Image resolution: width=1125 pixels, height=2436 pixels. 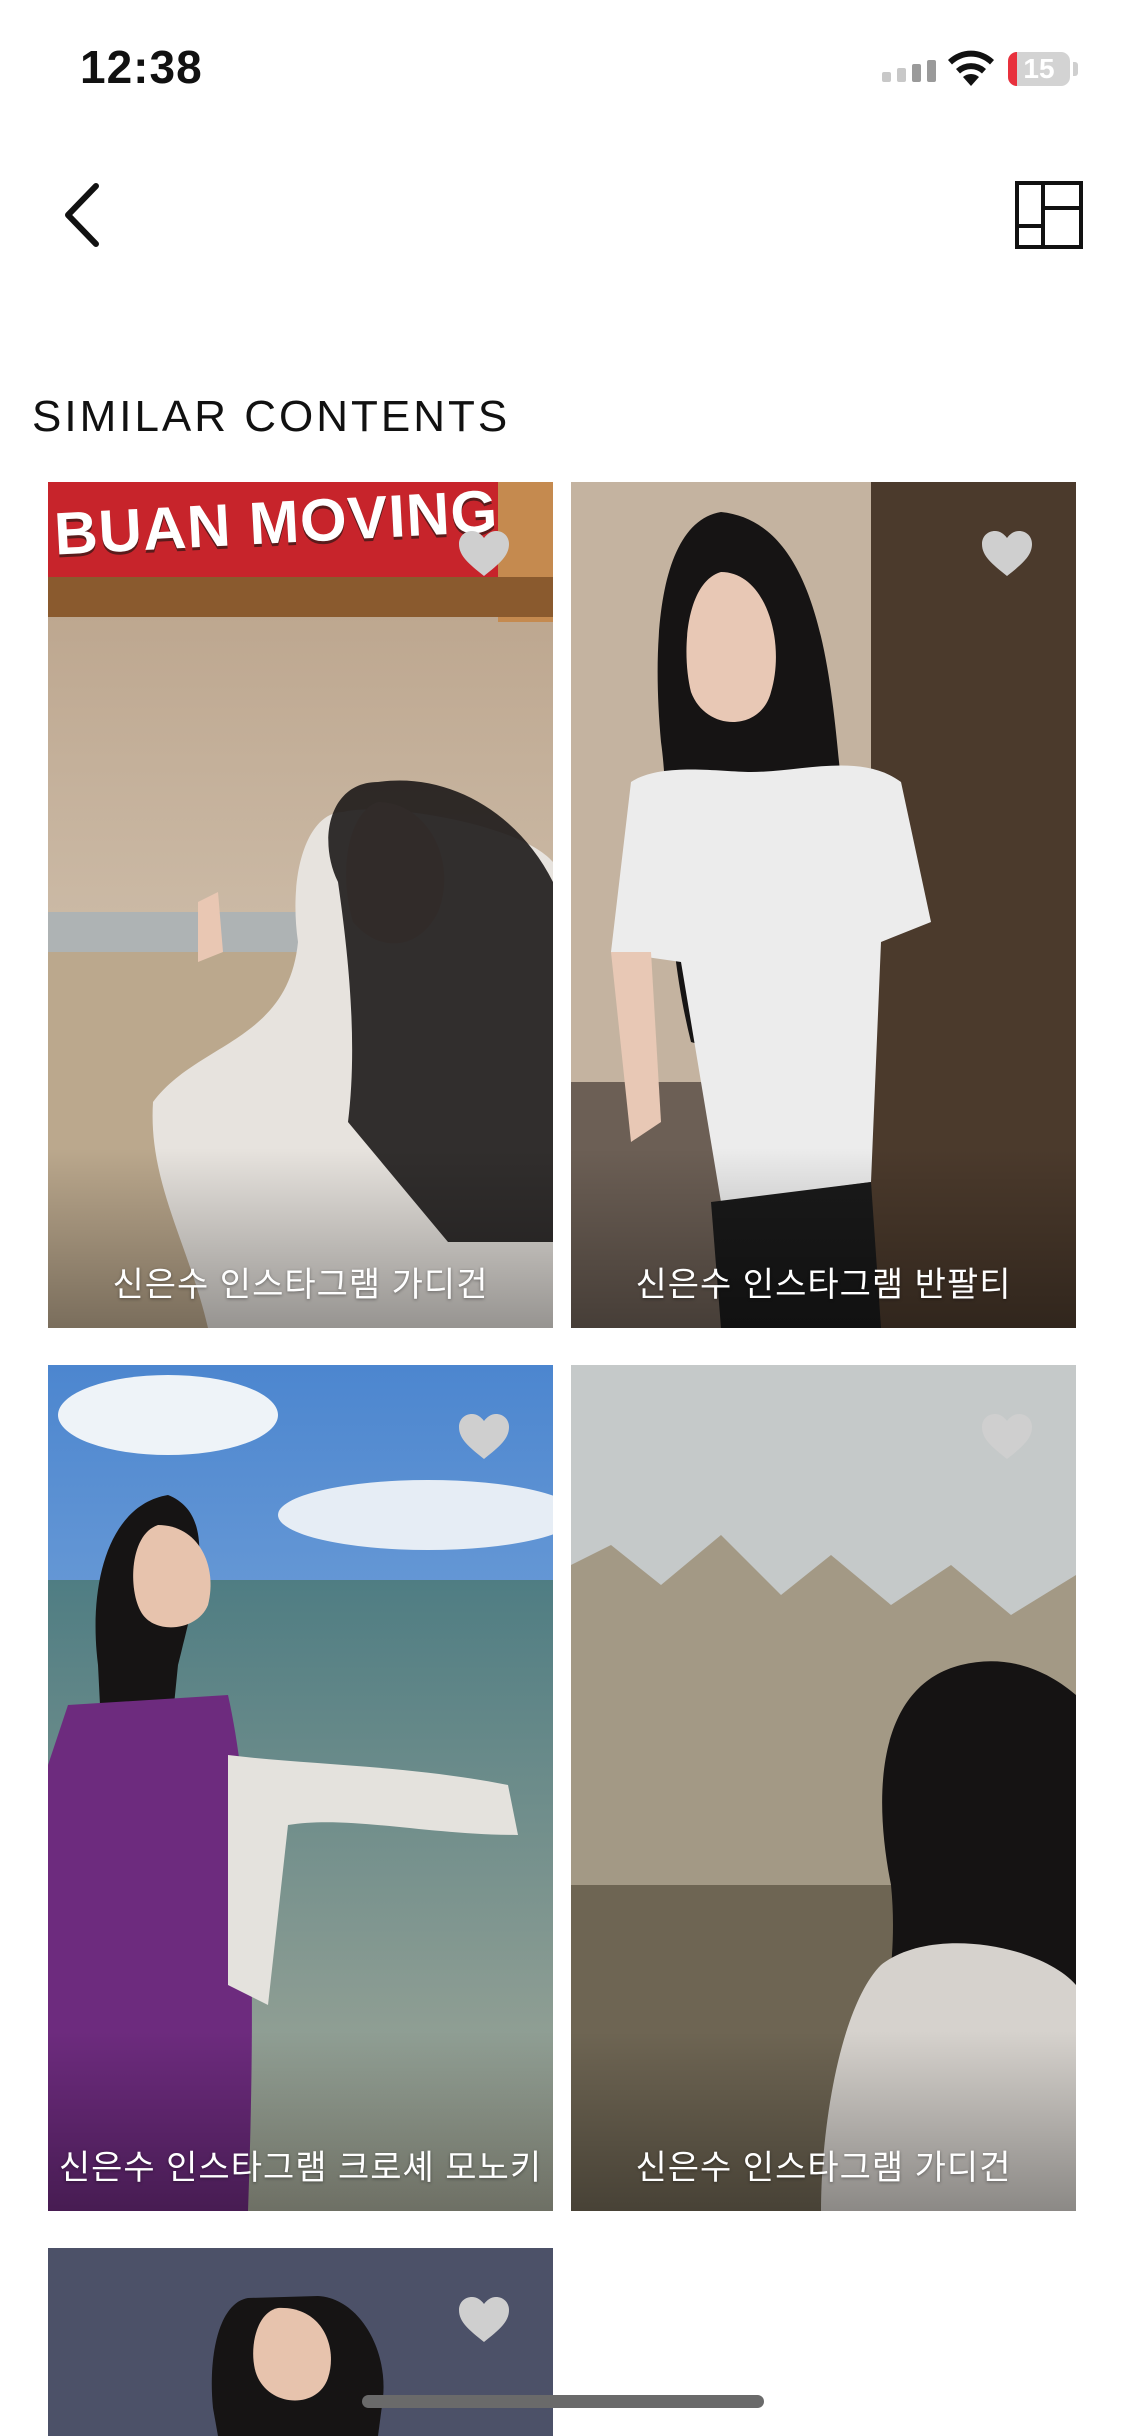 What do you see at coordinates (563, 2401) in the screenshot?
I see `home-indicator` at bounding box center [563, 2401].